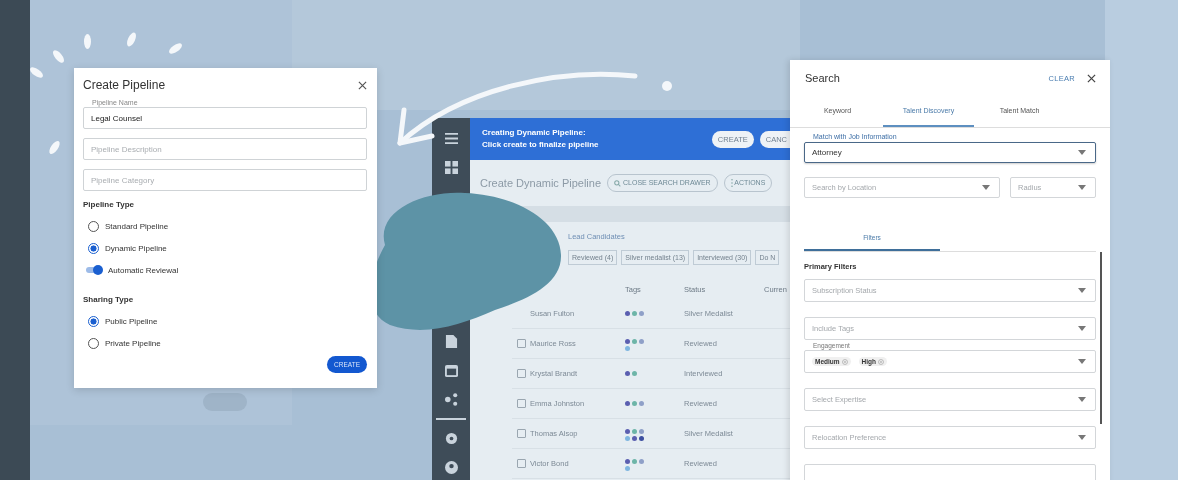 The height and width of the screenshot is (480, 1178). What do you see at coordinates (143, 270) in the screenshot?
I see `option-label: Automatic Reviewal` at bounding box center [143, 270].